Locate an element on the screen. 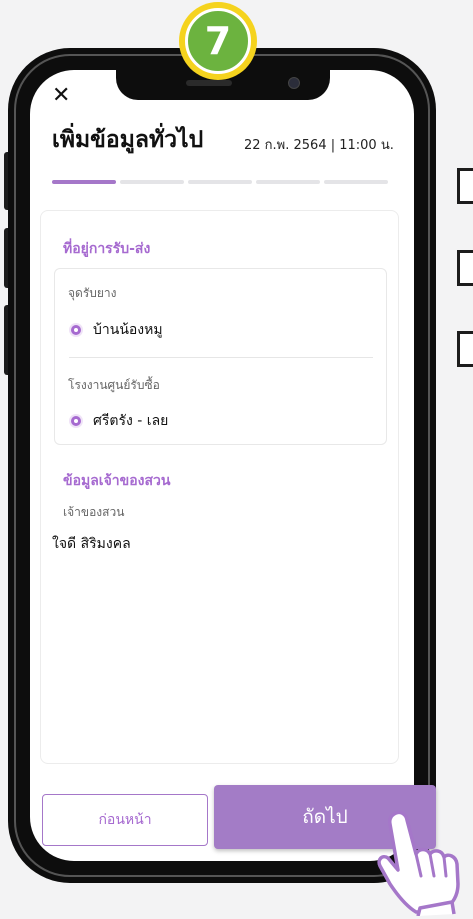  back-button: ก่อนหน้า is located at coordinates (125, 820).